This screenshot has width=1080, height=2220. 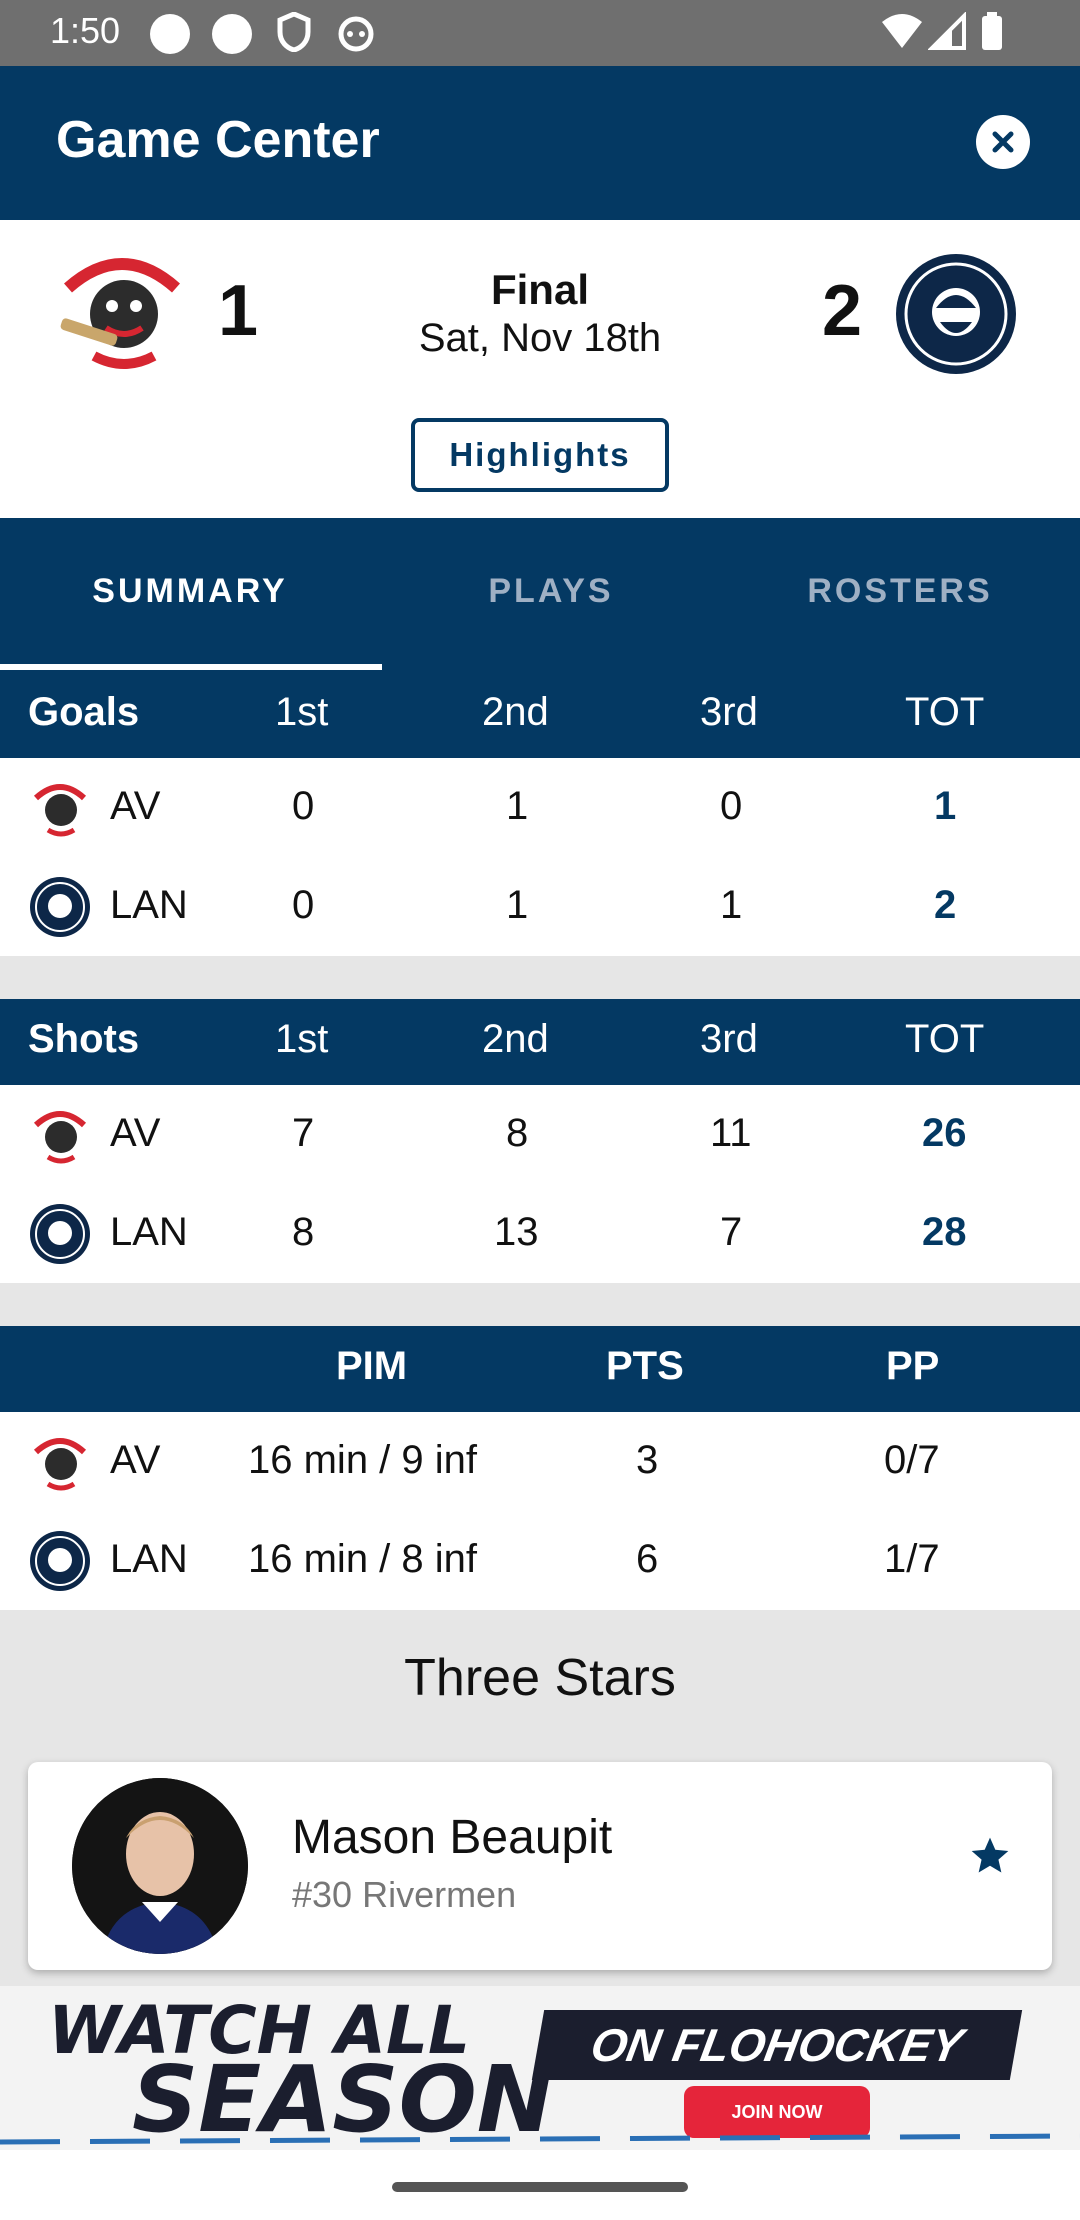 What do you see at coordinates (540, 1233) in the screenshot?
I see `table-row: LAN 8 13 7 28` at bounding box center [540, 1233].